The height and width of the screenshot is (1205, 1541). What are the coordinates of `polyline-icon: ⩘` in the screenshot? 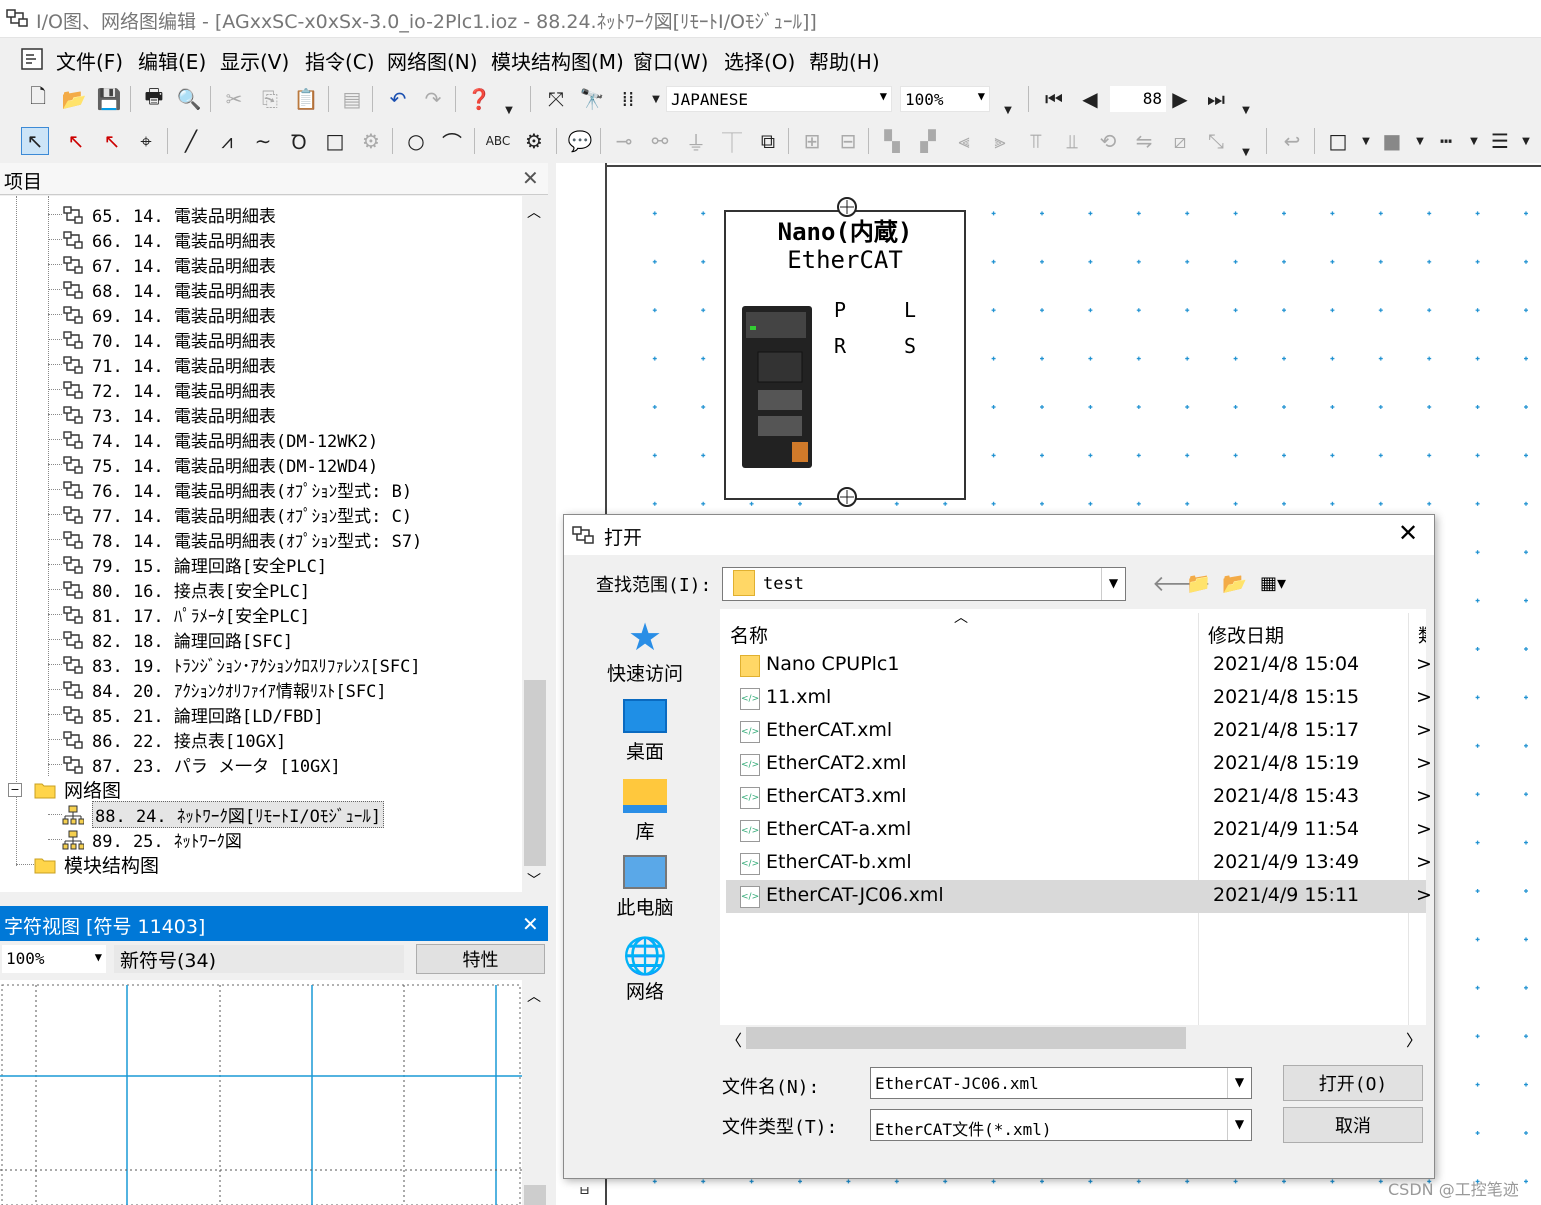 It's located at (227, 141).